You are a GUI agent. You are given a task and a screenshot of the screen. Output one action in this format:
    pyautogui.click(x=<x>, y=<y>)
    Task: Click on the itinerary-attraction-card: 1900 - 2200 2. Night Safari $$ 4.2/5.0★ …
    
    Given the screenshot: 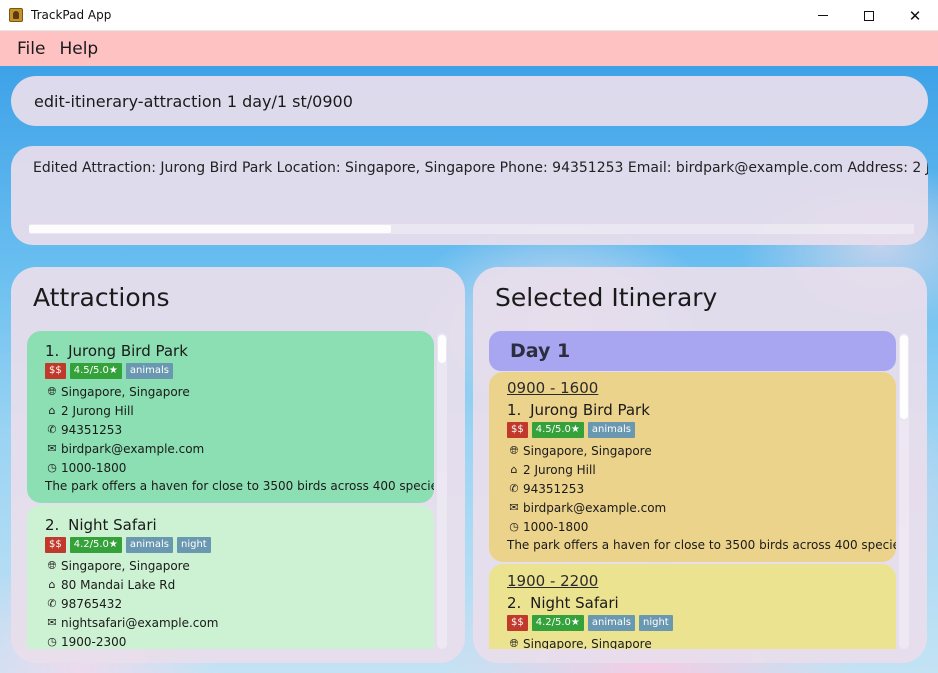 What is the action you would take?
    pyautogui.click(x=692, y=606)
    